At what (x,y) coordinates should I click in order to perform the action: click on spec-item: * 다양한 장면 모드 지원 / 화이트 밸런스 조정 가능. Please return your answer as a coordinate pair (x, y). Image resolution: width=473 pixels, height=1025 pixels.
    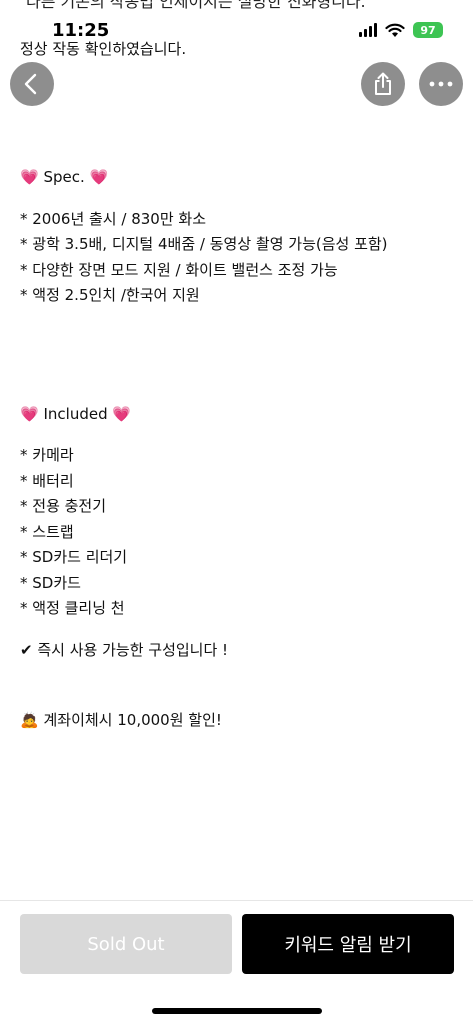
    Looking at the image, I should click on (179, 269).